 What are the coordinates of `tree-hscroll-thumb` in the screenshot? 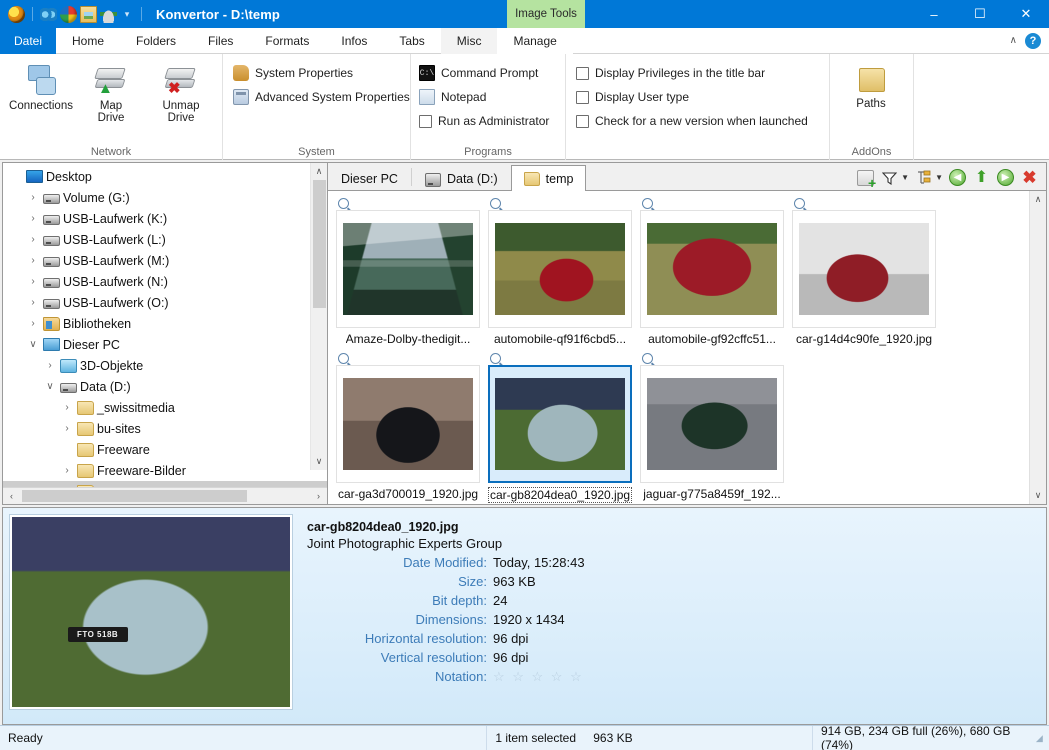 It's located at (134, 496).